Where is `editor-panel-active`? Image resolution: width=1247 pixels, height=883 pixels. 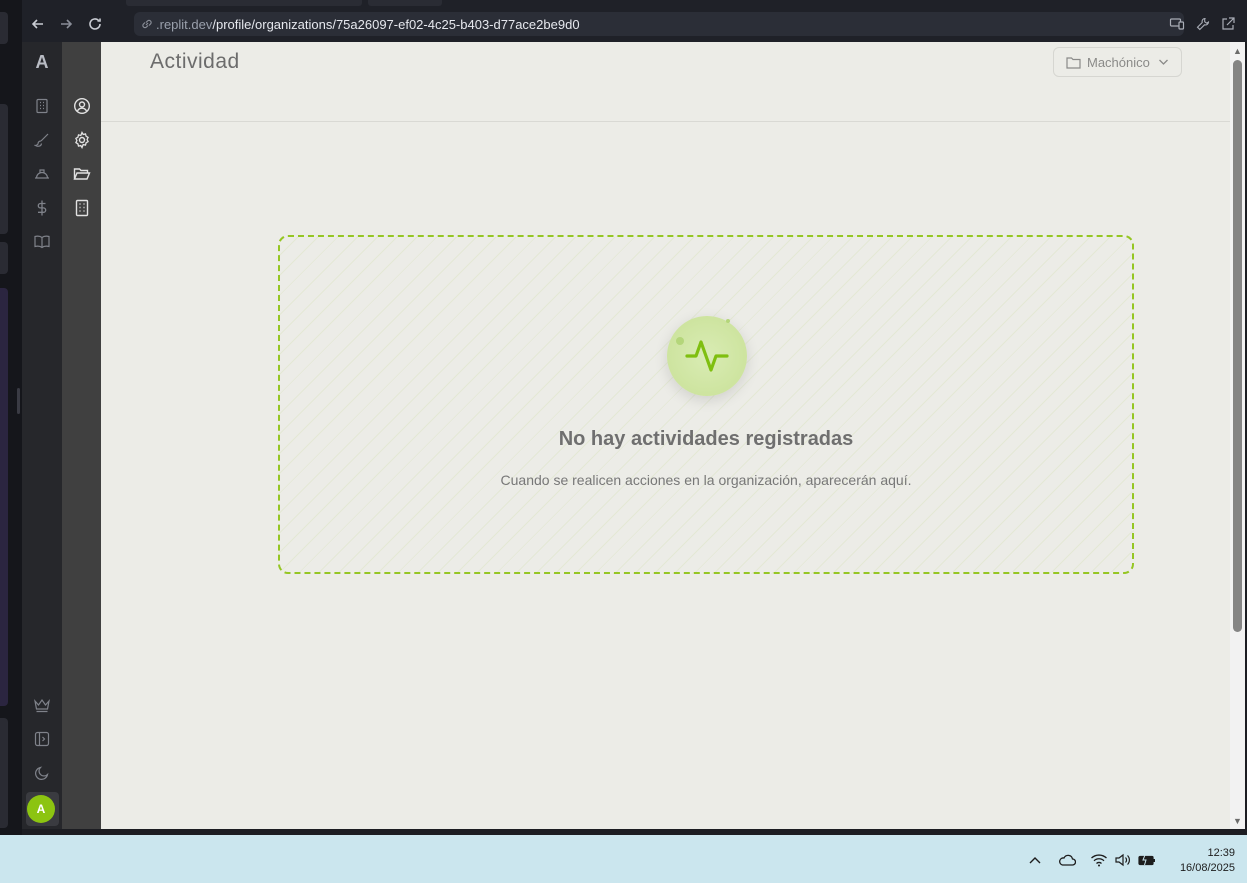
editor-panel-active is located at coordinates (4, 497).